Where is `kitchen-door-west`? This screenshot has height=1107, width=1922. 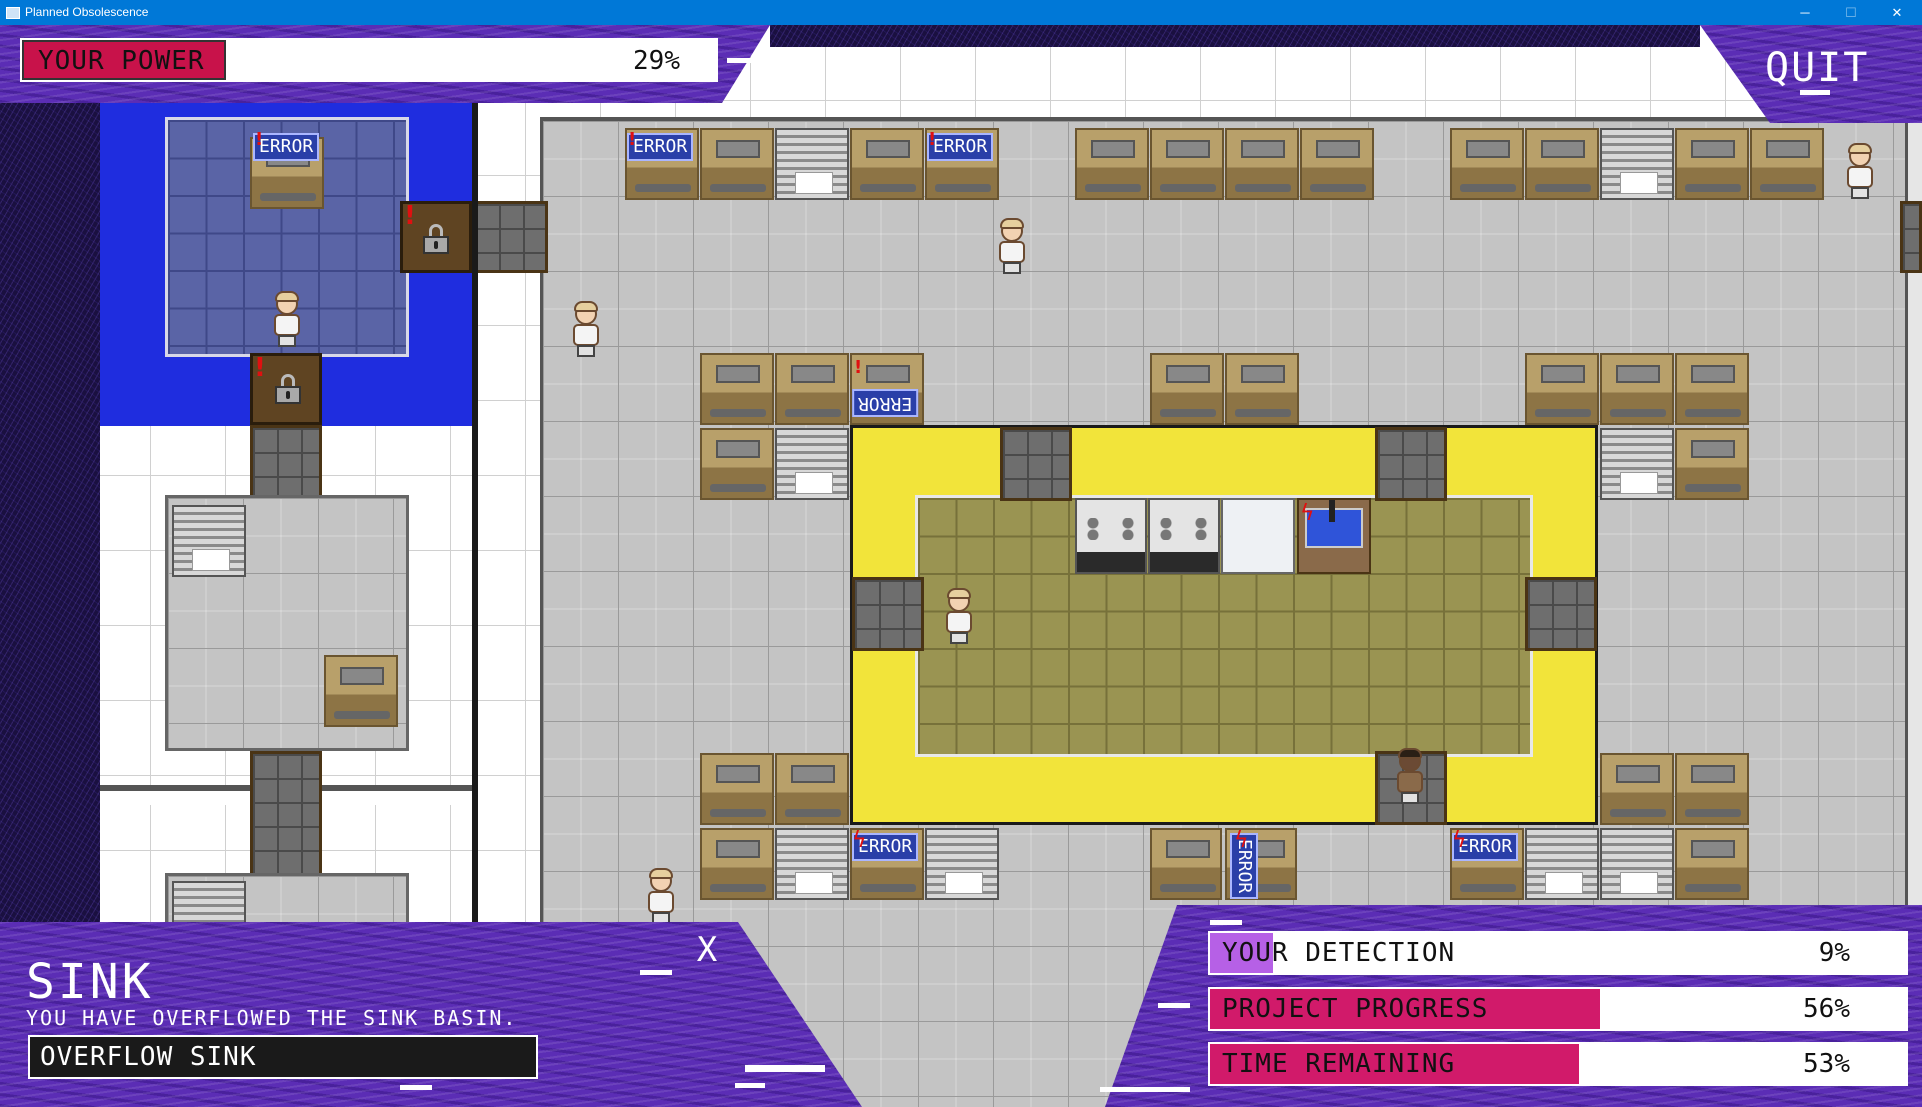 kitchen-door-west is located at coordinates (888, 614).